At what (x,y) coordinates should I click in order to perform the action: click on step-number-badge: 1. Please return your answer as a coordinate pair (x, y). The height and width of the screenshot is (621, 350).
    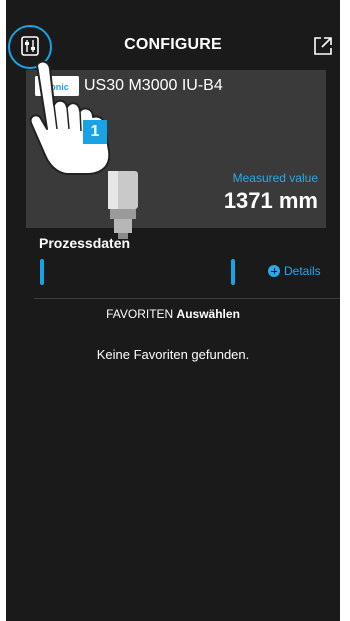
    Looking at the image, I should click on (95, 132).